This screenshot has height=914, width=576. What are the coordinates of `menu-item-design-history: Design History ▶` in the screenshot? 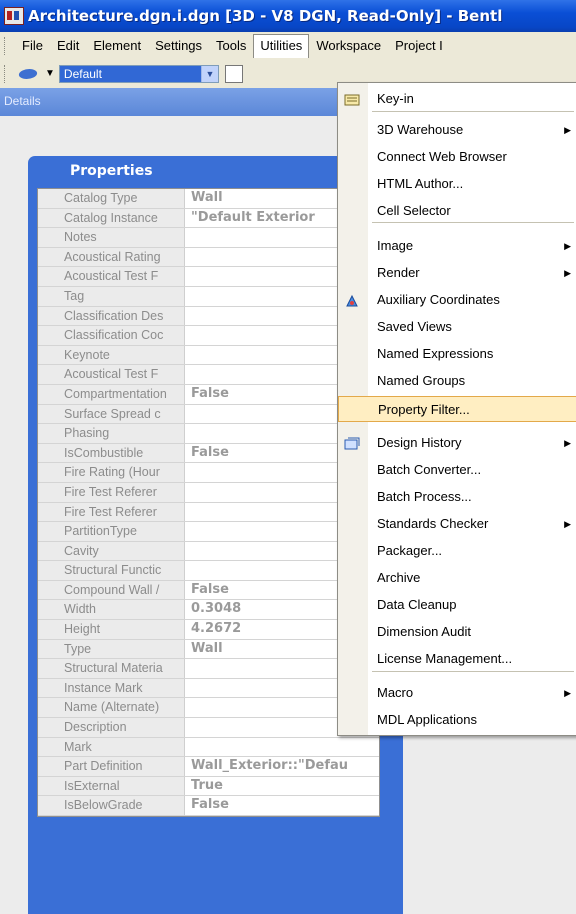 It's located at (457, 443).